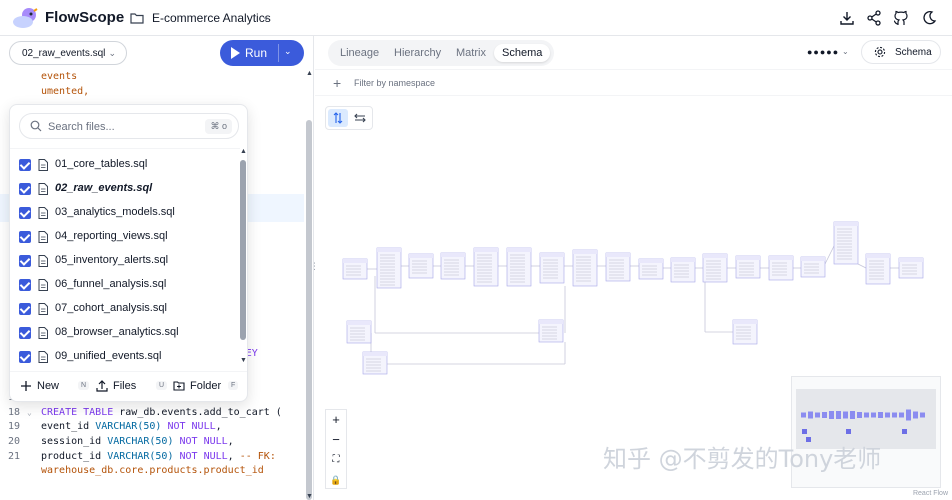  Describe the element at coordinates (336, 480) in the screenshot. I see `lock-icon: 🔒` at that location.